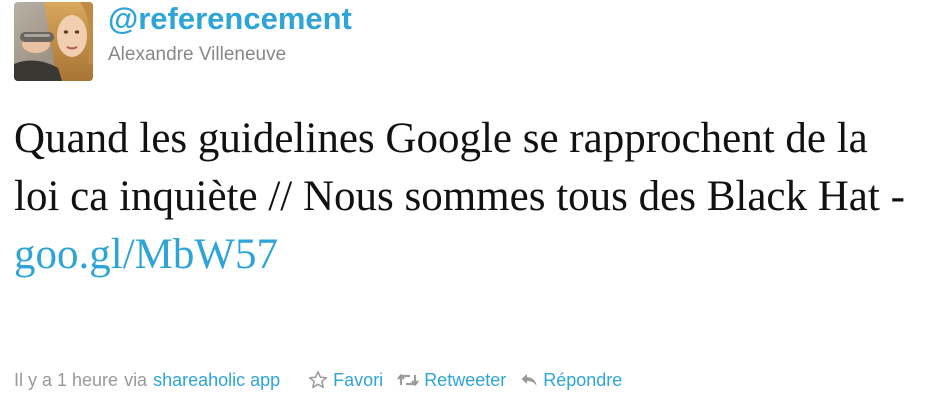  I want to click on avatar, so click(53, 41).